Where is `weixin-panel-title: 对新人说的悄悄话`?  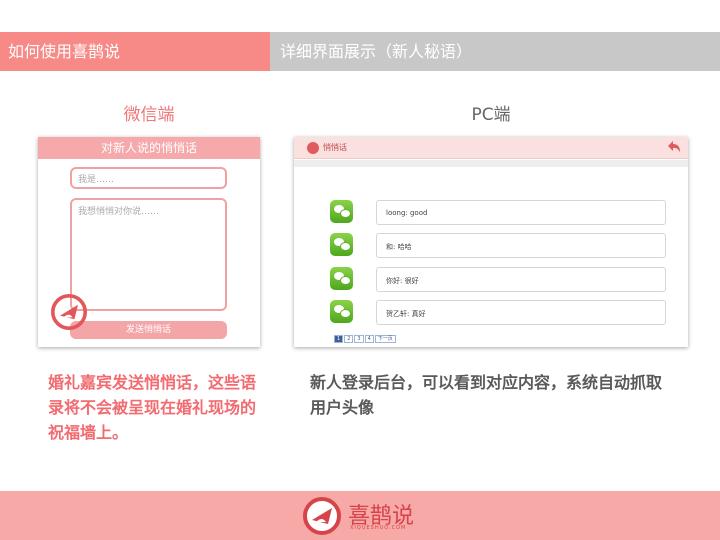
weixin-panel-title: 对新人说的悄悄话 is located at coordinates (149, 148).